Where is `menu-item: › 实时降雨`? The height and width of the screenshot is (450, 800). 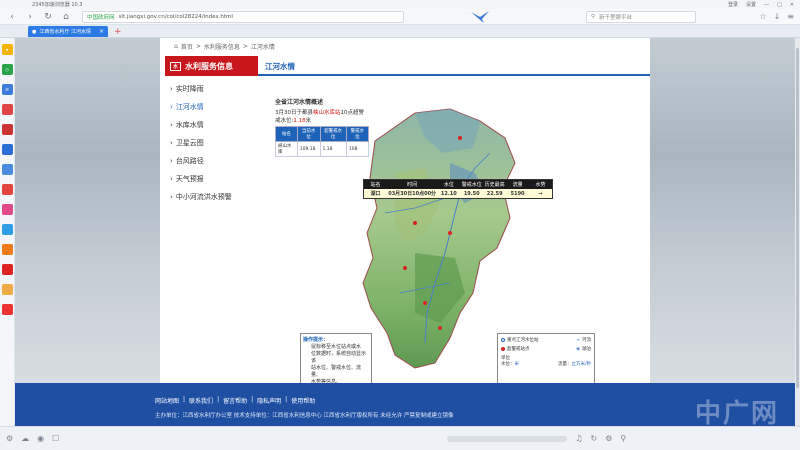 menu-item: › 实时降雨 is located at coordinates (210, 89).